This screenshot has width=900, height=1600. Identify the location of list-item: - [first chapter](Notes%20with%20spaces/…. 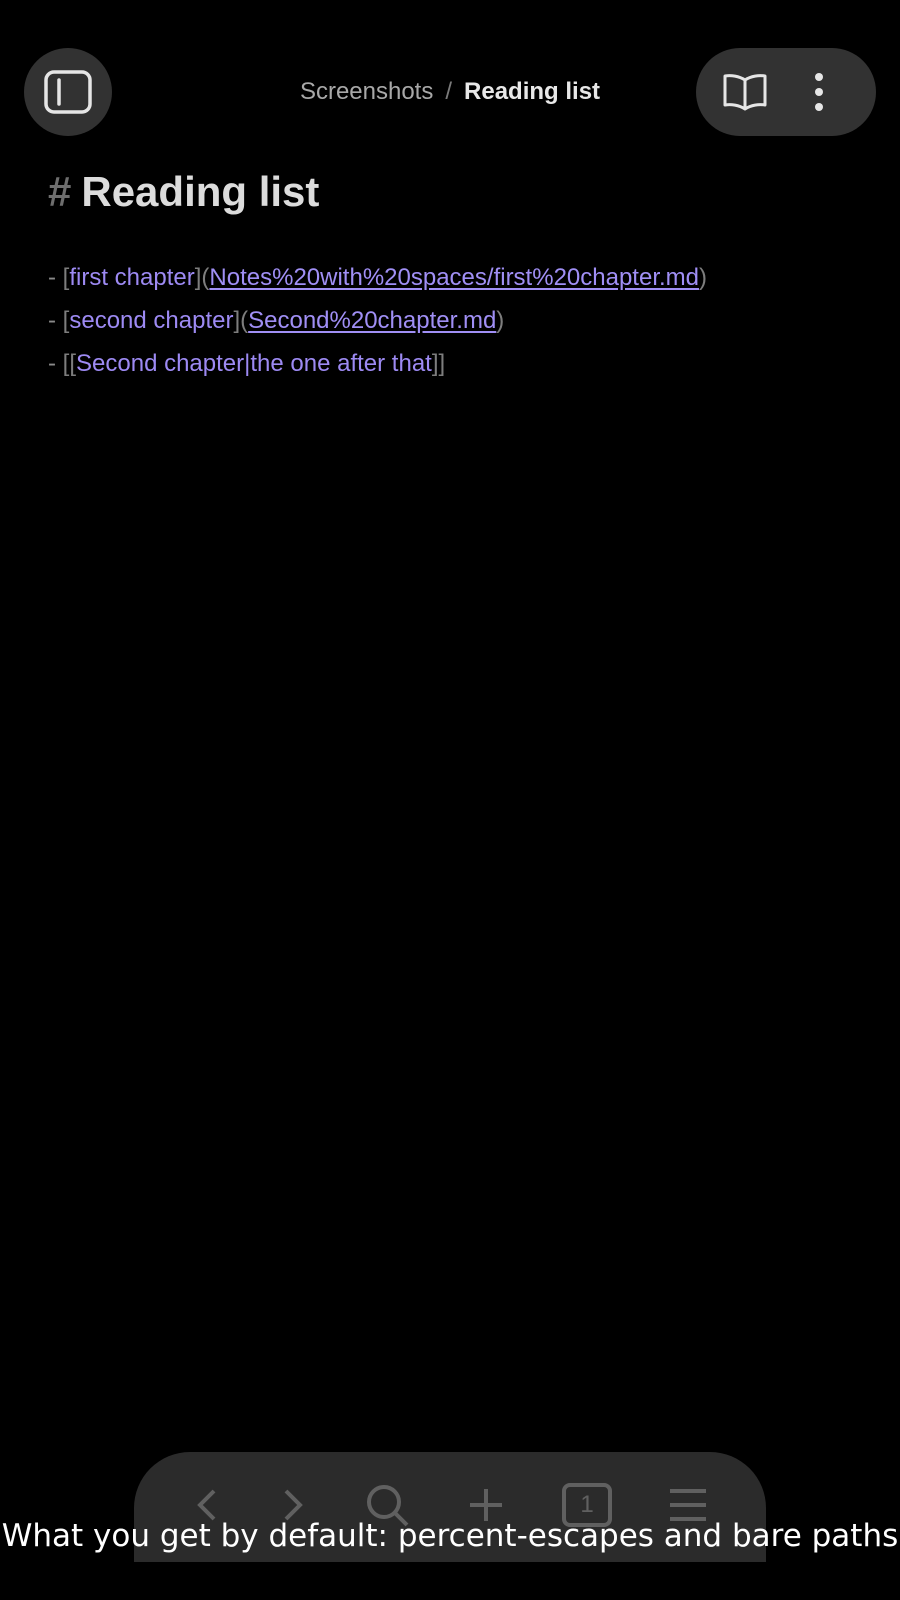
(454, 283).